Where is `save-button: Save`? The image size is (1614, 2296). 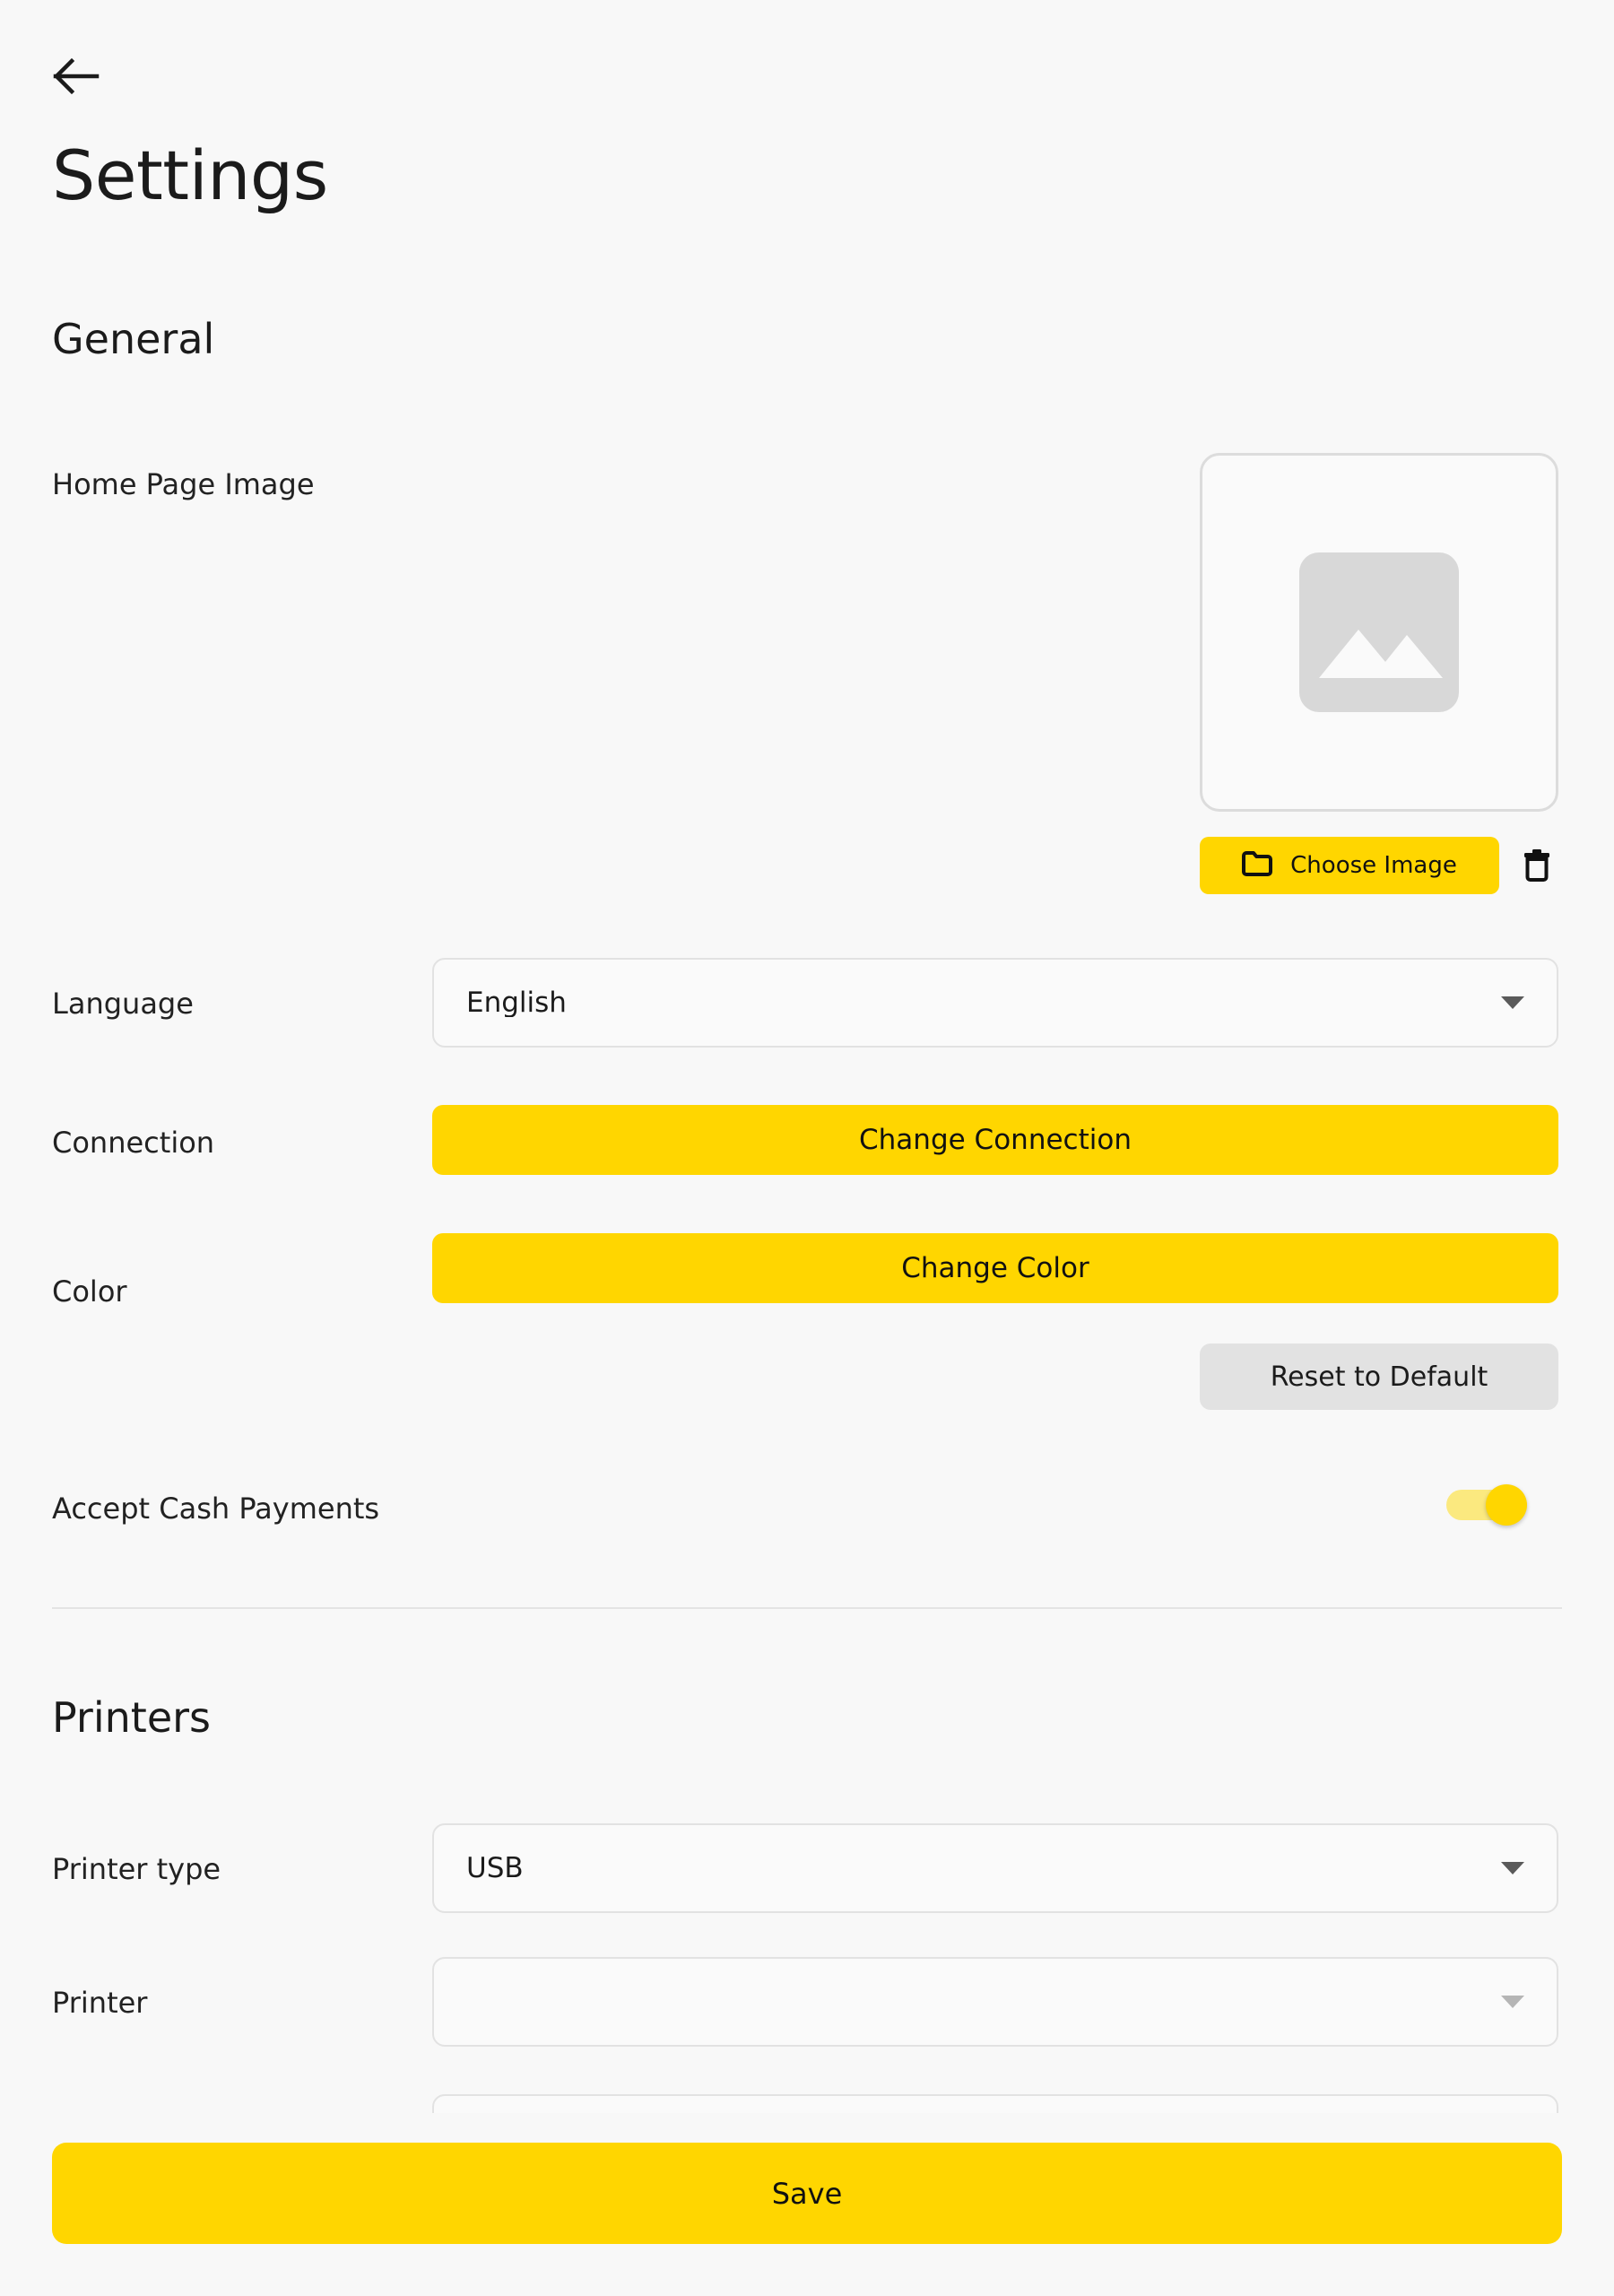 save-button: Save is located at coordinates (807, 2193).